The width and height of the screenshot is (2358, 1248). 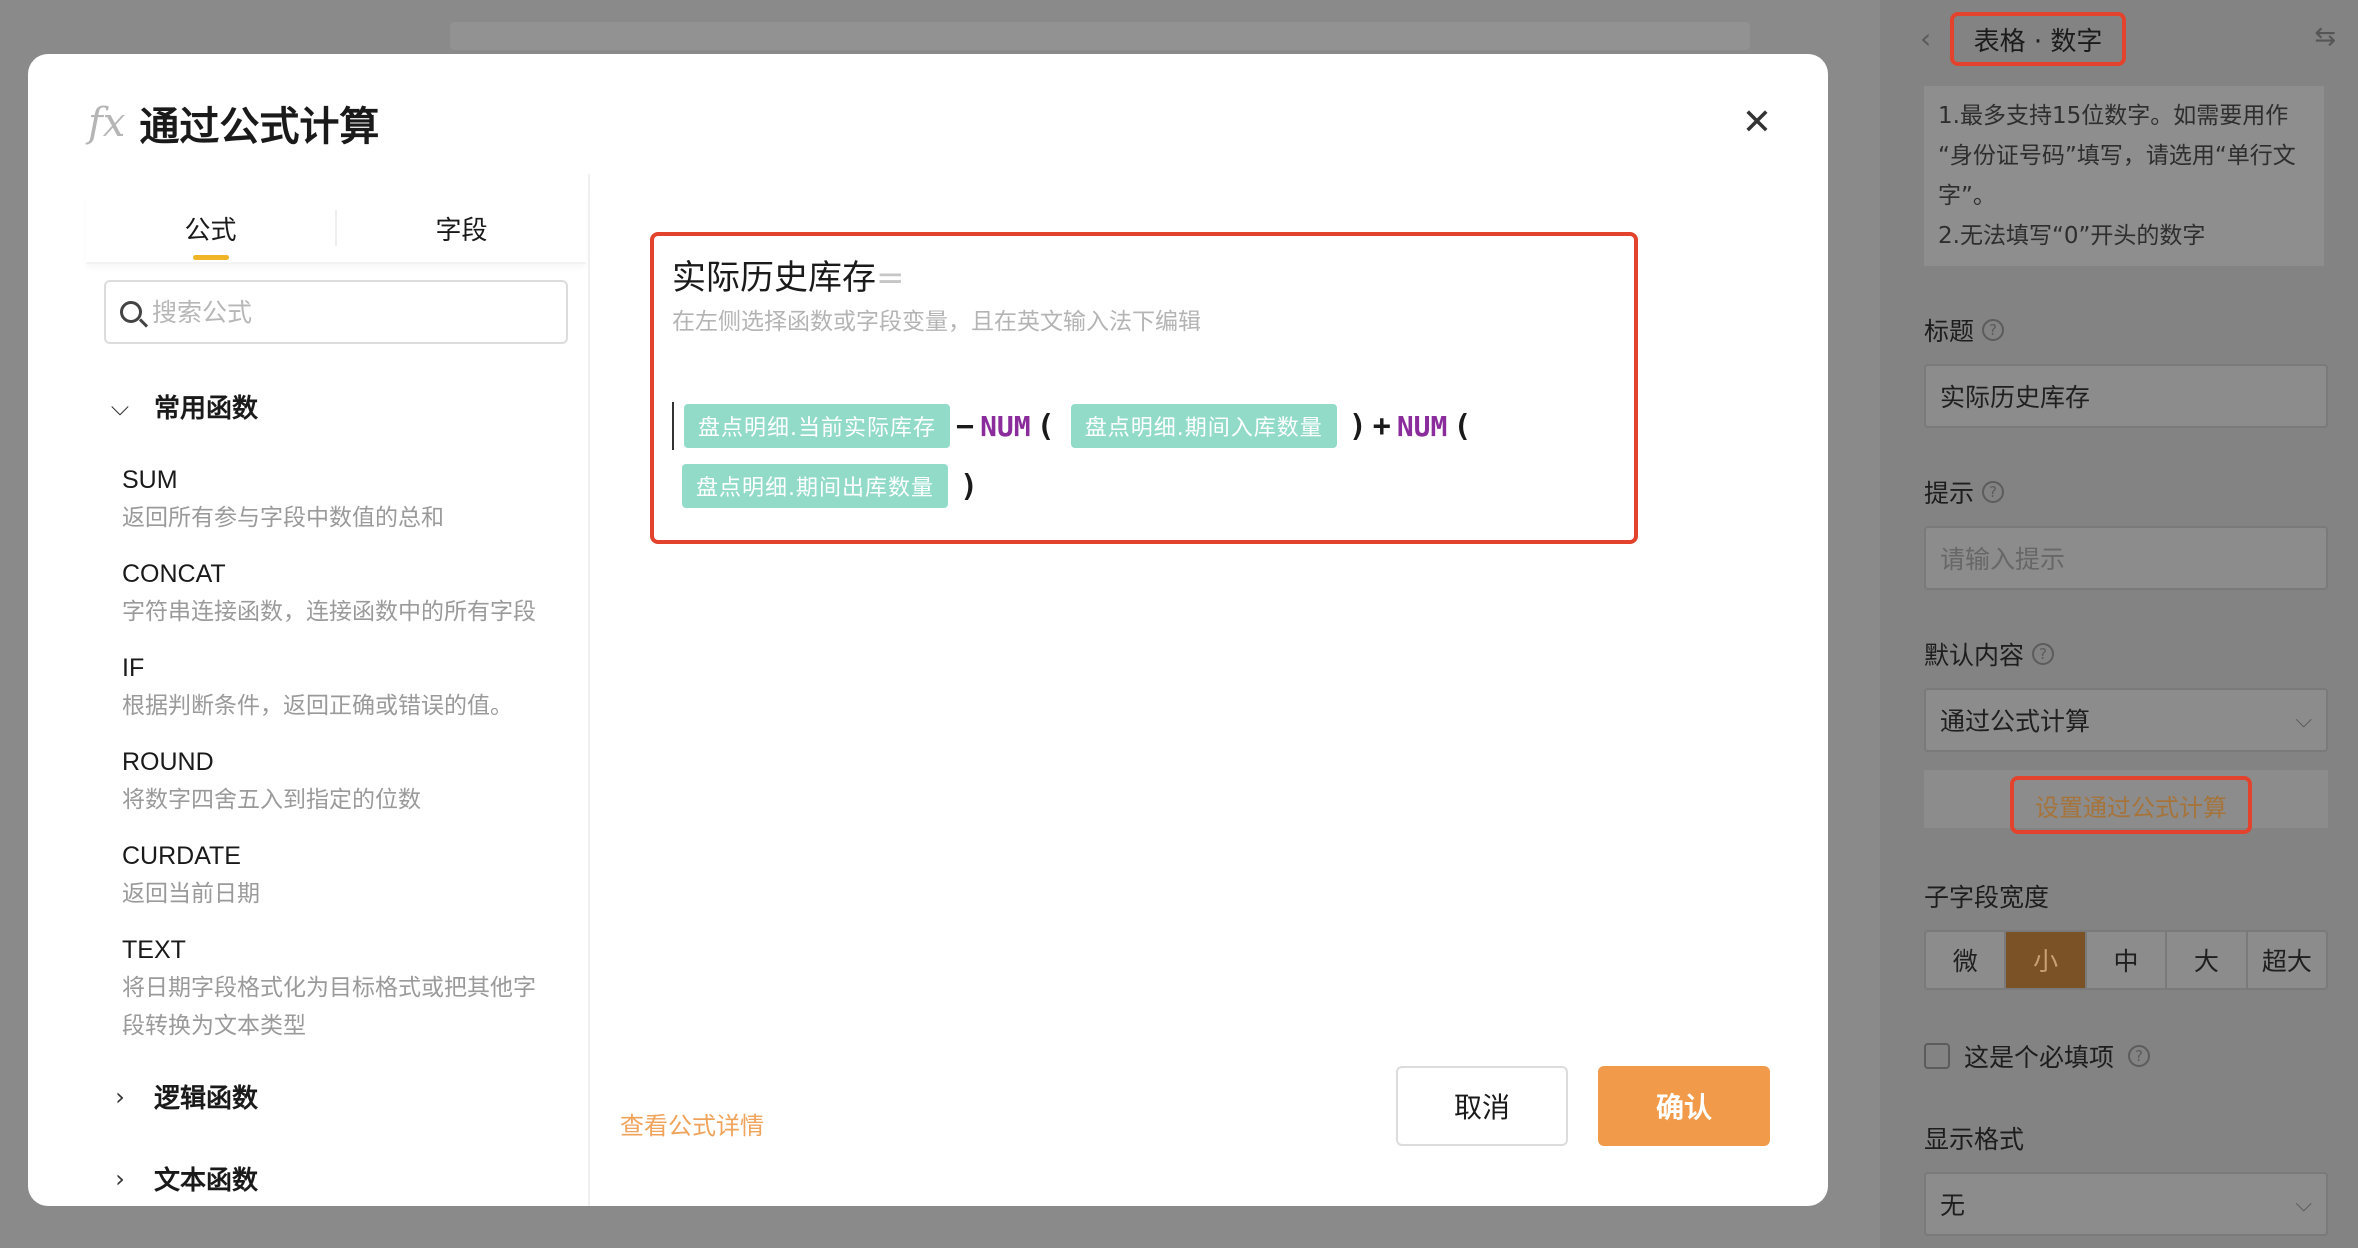 What do you see at coordinates (2113, 116) in the screenshot?
I see `notice-line: 1.最多支持15位数字。如需要用作` at bounding box center [2113, 116].